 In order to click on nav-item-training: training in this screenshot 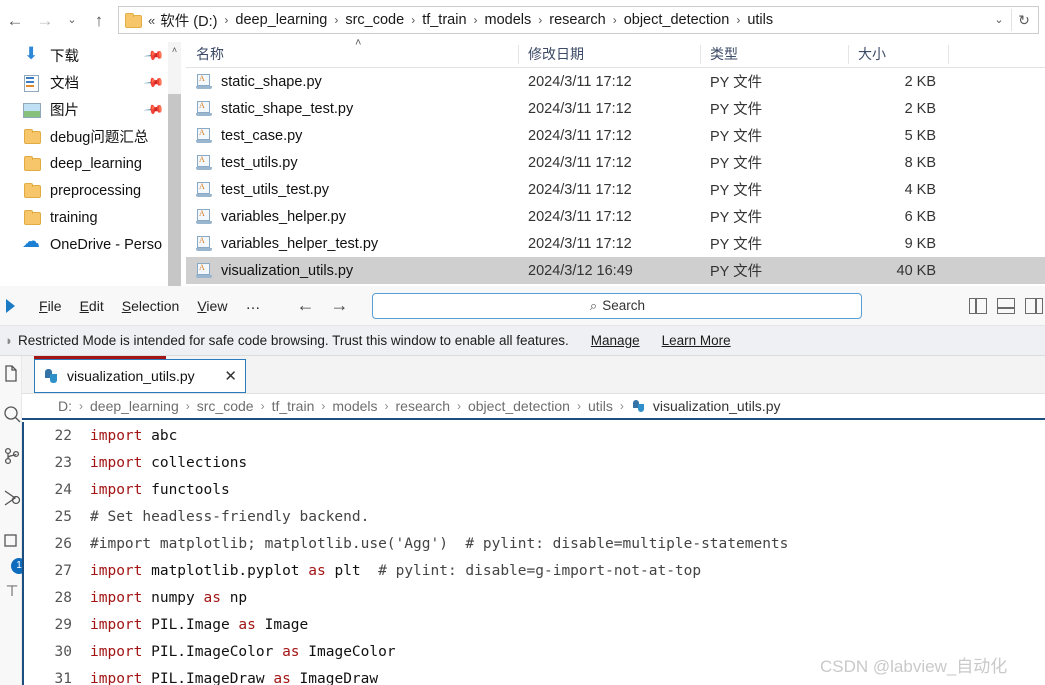, I will do `click(93, 217)`.